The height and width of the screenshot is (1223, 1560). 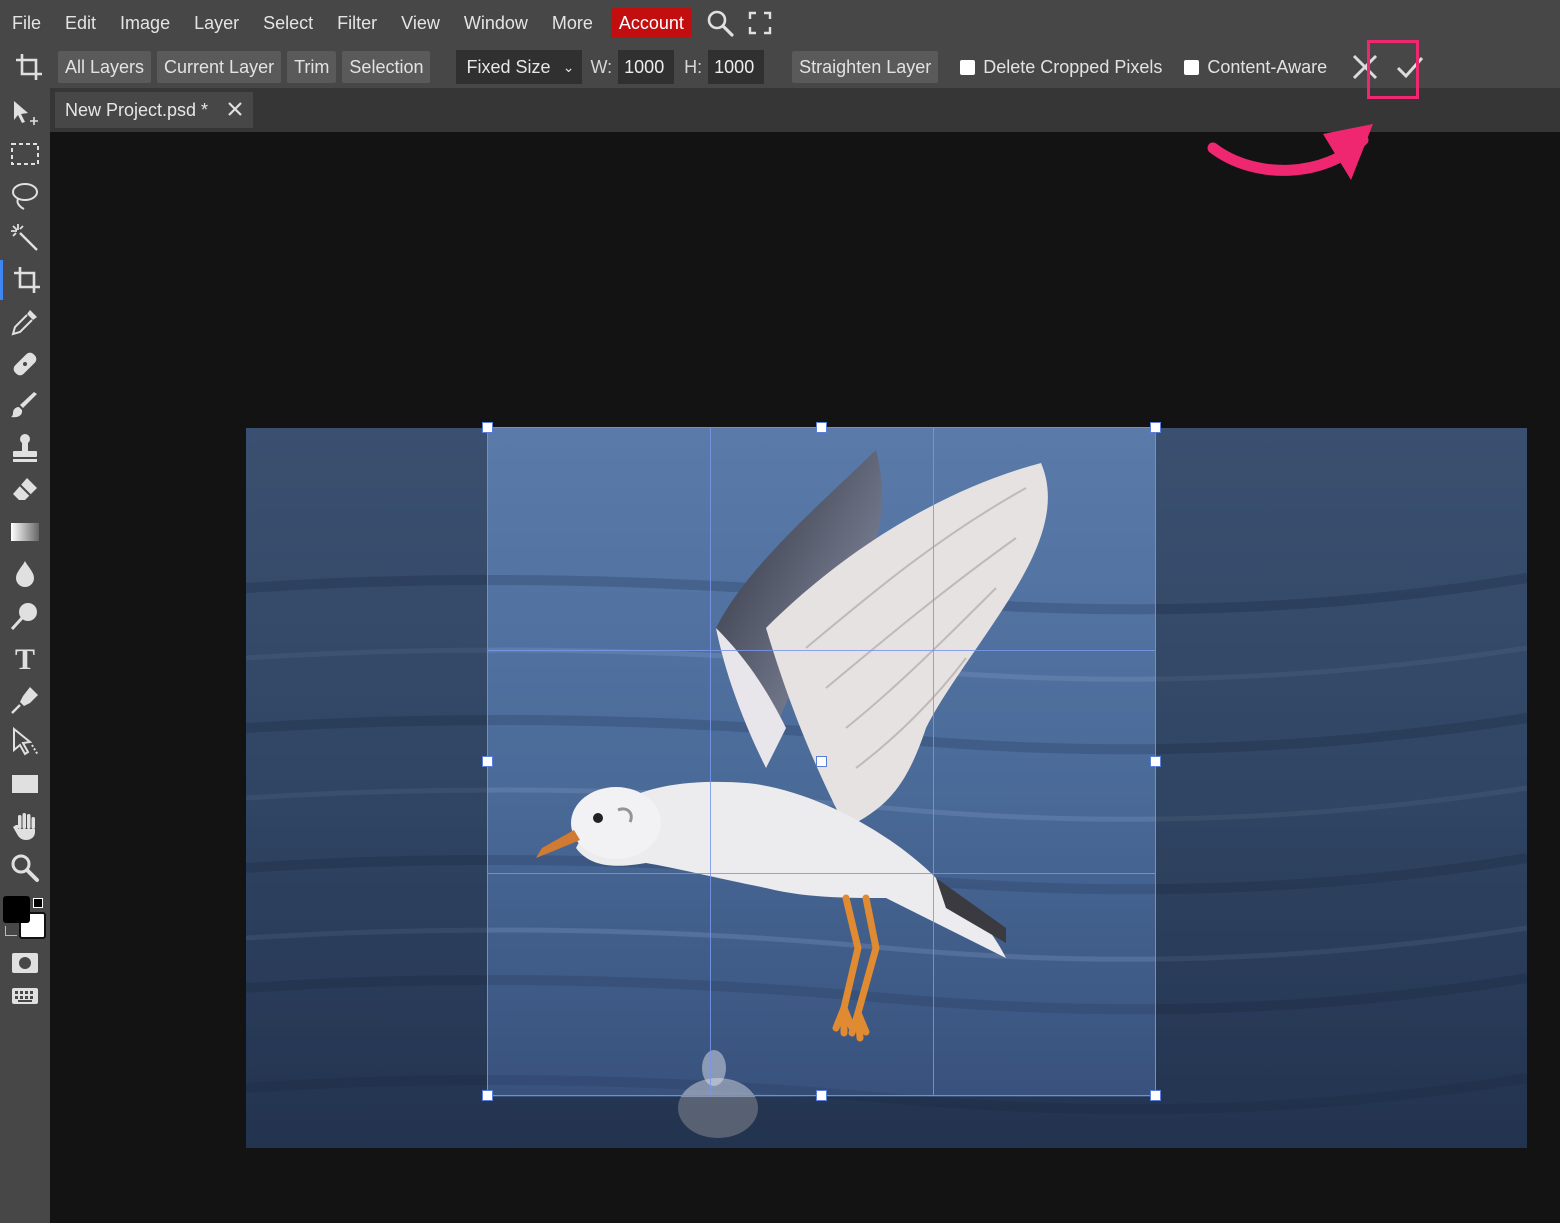 What do you see at coordinates (821, 1122) in the screenshot?
I see `crop-shield-bottom` at bounding box center [821, 1122].